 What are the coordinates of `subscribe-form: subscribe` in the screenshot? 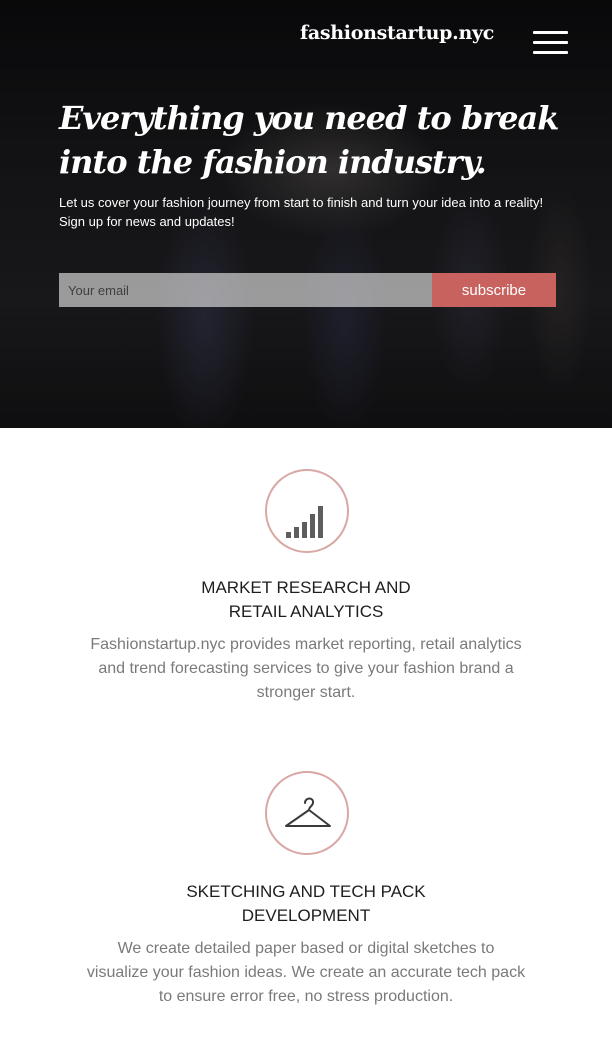 It's located at (307, 290).